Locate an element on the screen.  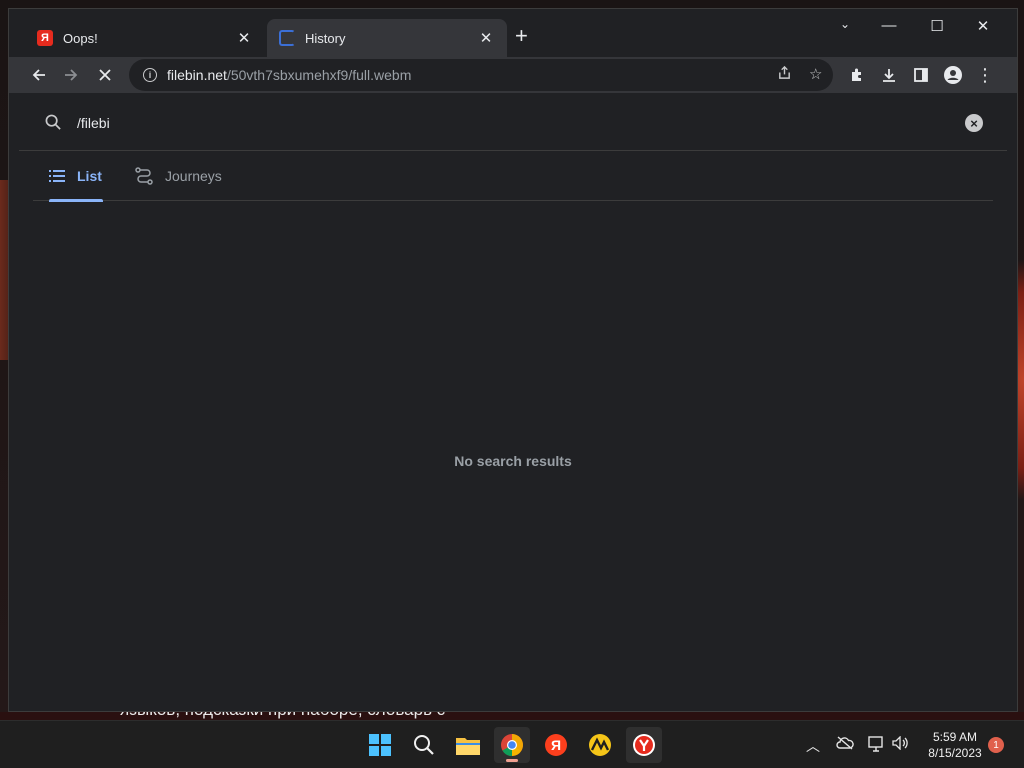
back-button is located at coordinates (39, 75).